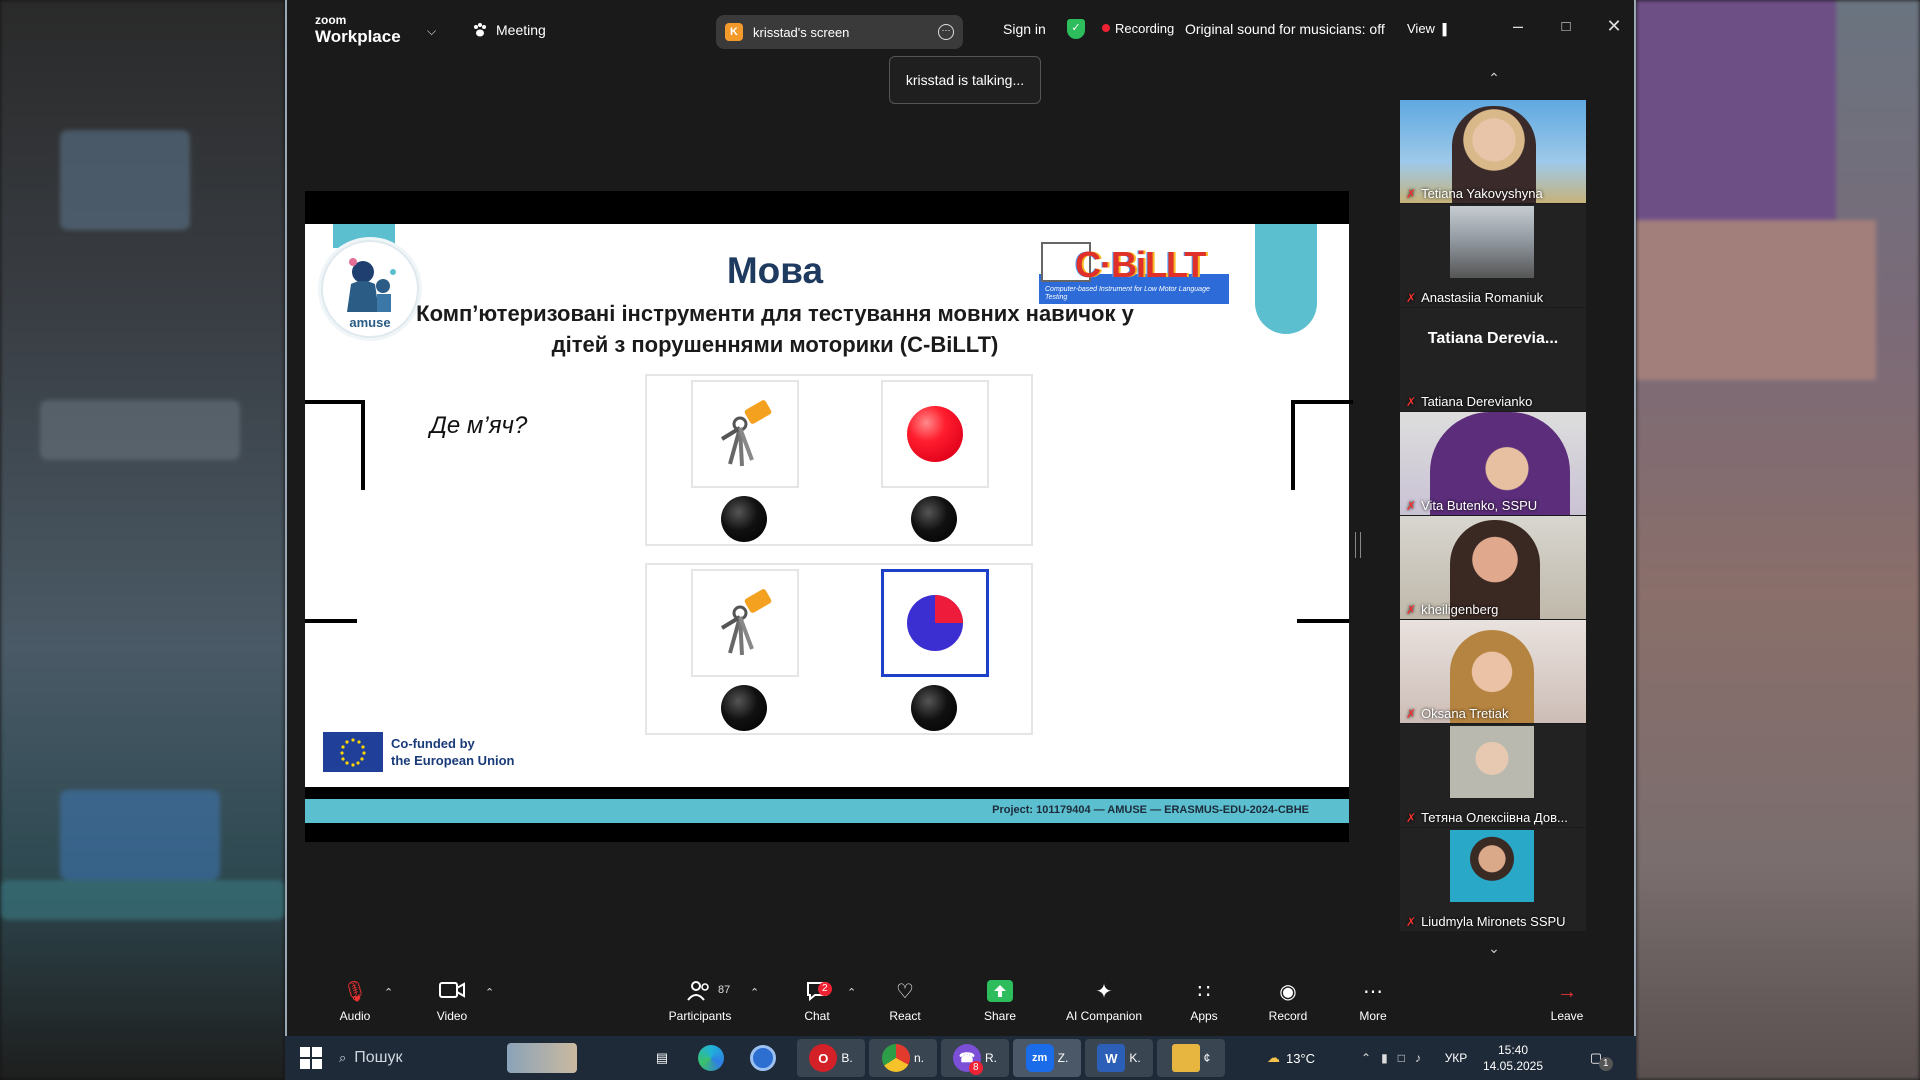 This screenshot has height=1080, width=1920. I want to click on chat-options-caret-icon: ⌃, so click(851, 992).